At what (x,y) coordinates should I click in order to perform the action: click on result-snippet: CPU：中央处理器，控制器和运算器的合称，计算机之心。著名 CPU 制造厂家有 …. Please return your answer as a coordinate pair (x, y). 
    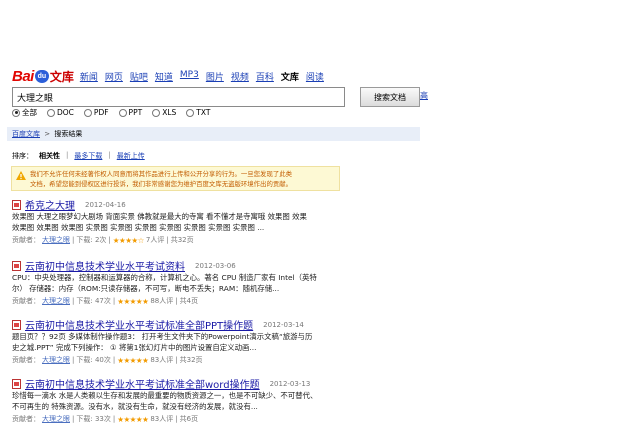
    Looking at the image, I should click on (164, 283).